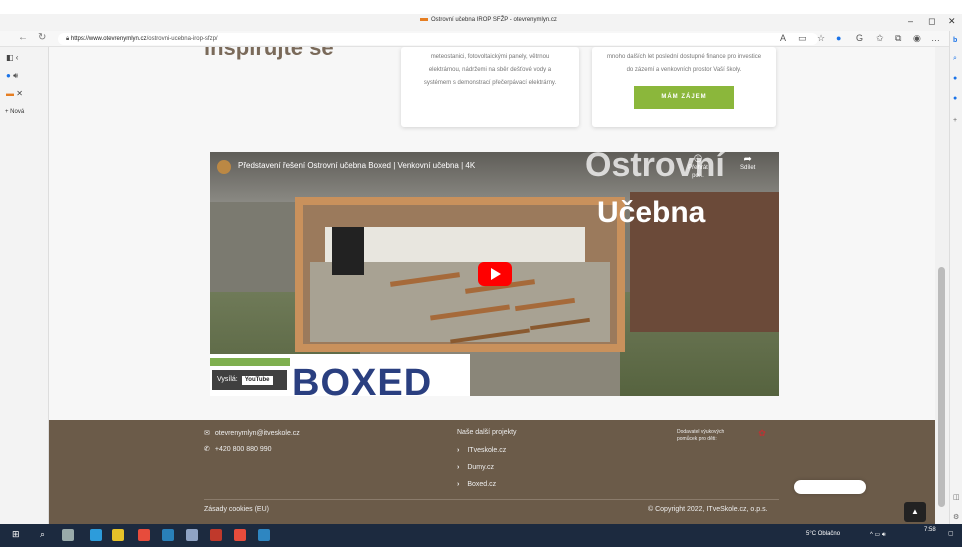 This screenshot has height=547, width=962. Describe the element at coordinates (96, 535) in the screenshot. I see `edge-app-icon` at that location.